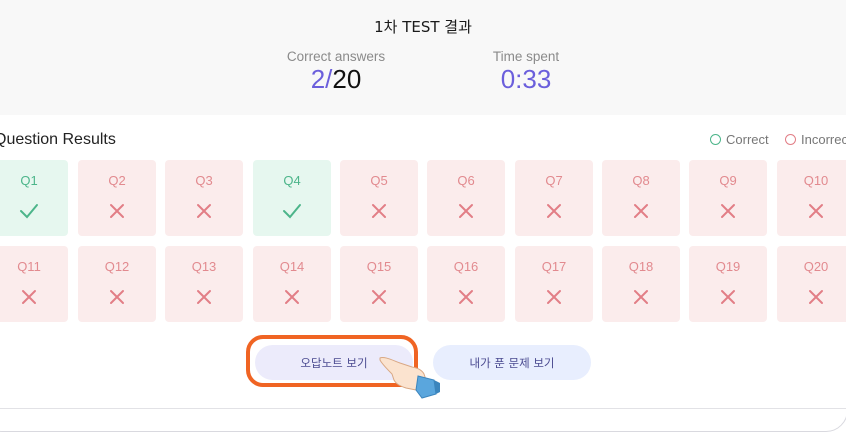 This screenshot has height=432, width=846. What do you see at coordinates (823, 139) in the screenshot?
I see `legend-incorrect-label: Incorrect` at bounding box center [823, 139].